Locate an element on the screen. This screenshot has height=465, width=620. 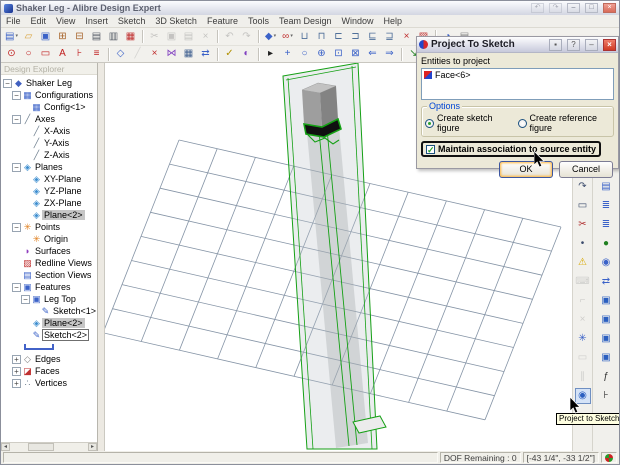
tree-item-yz-plane: ◈ YZ-Plane is located at coordinates (49, 191).